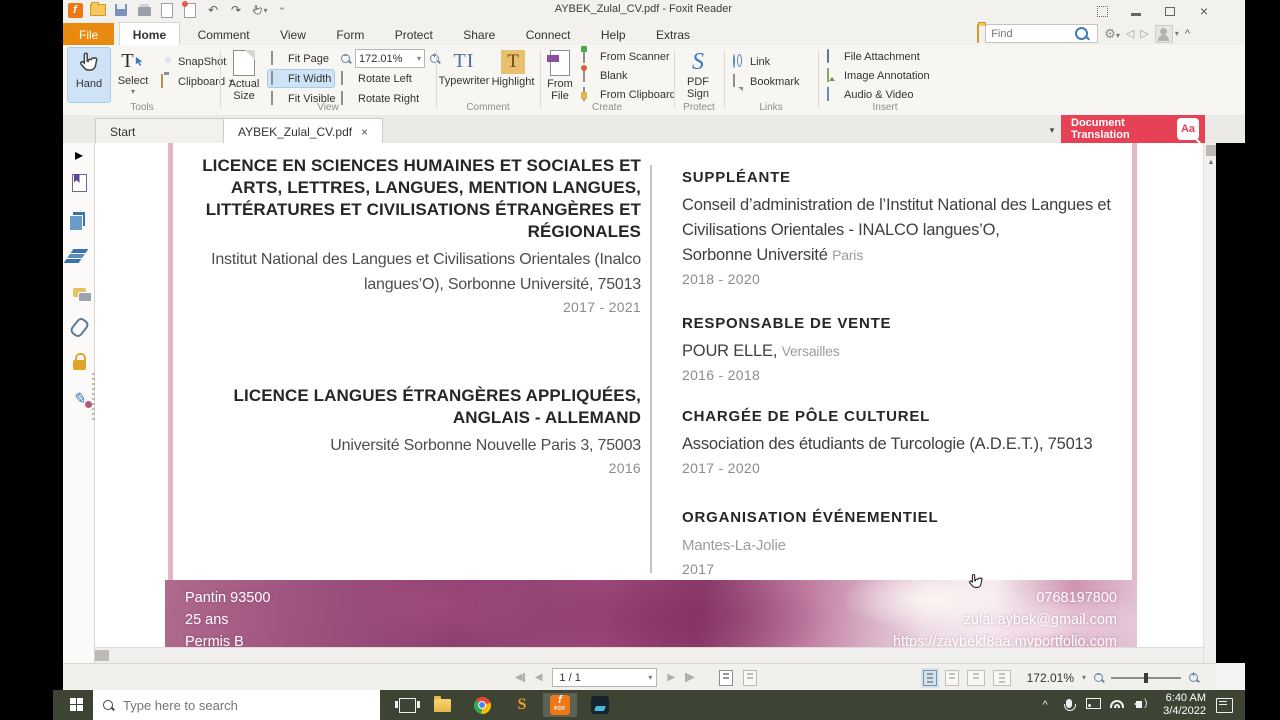 The image size is (1280, 720). What do you see at coordinates (626, 56) in the screenshot?
I see `from-scanner-button: From Scanner` at bounding box center [626, 56].